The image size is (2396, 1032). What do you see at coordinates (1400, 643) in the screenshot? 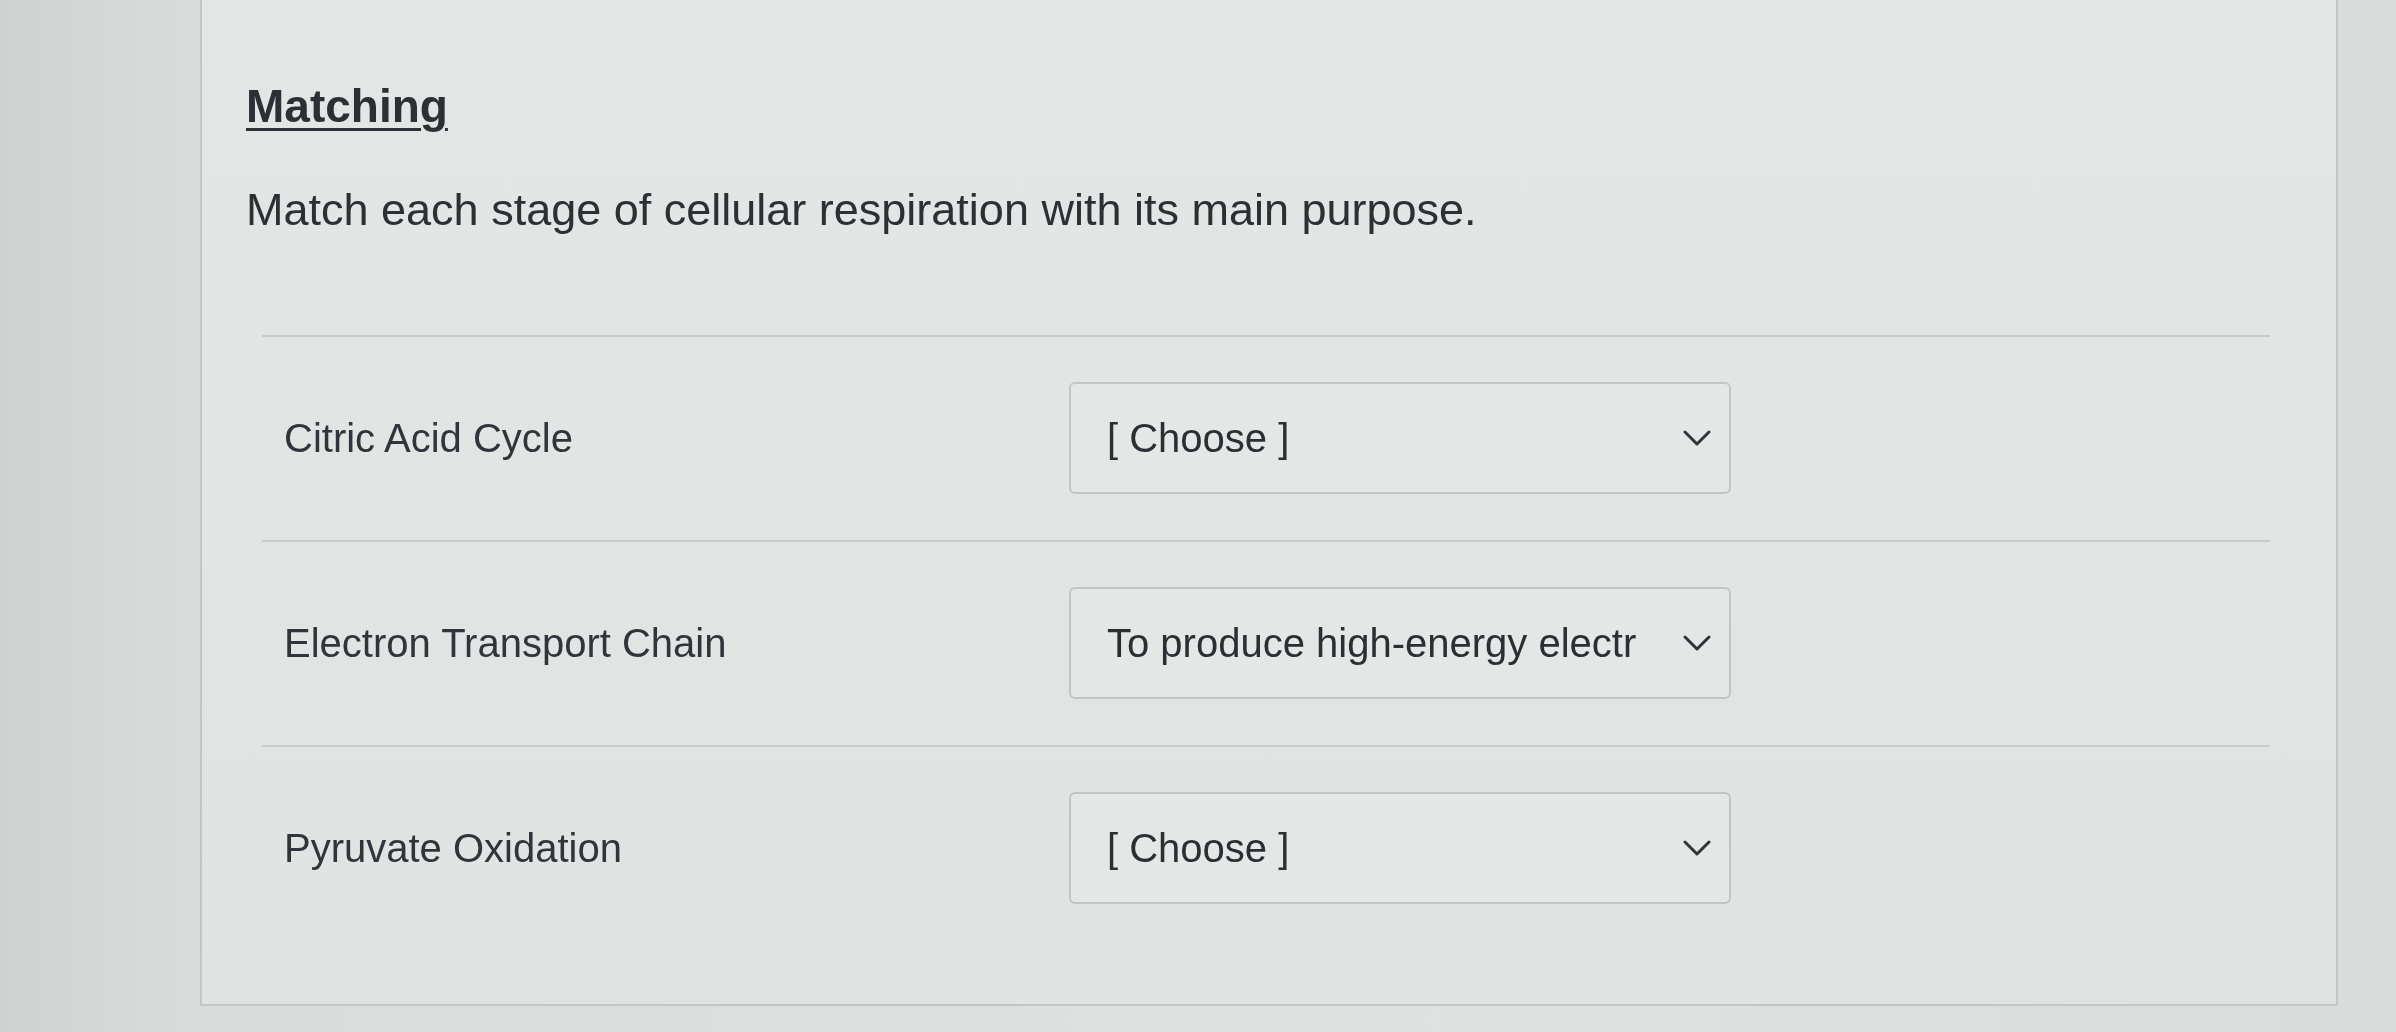
I see `answer-dropdown: To produce high-energy electr` at bounding box center [1400, 643].